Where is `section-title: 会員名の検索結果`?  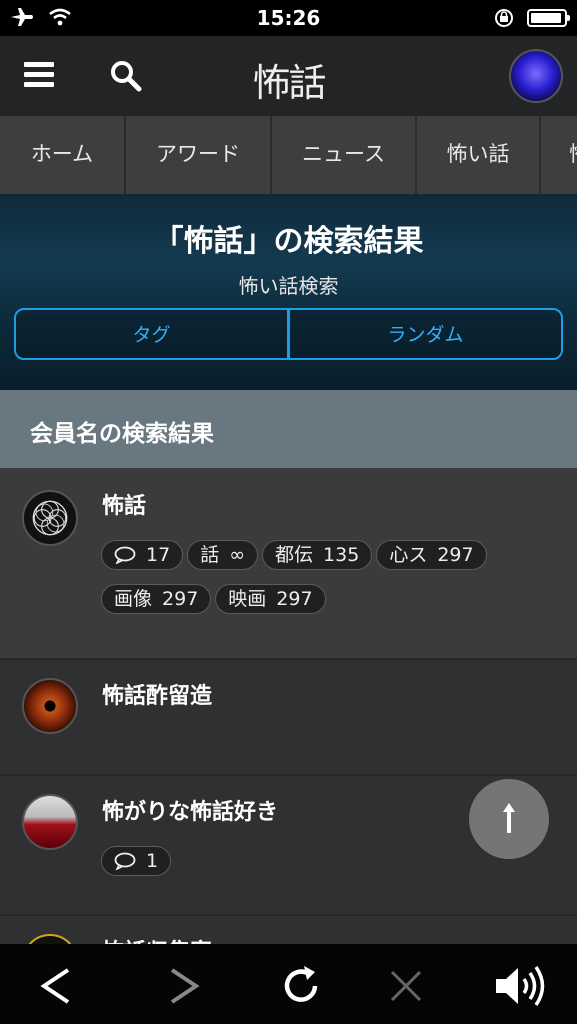
section-title: 会員名の検索結果 is located at coordinates (122, 434).